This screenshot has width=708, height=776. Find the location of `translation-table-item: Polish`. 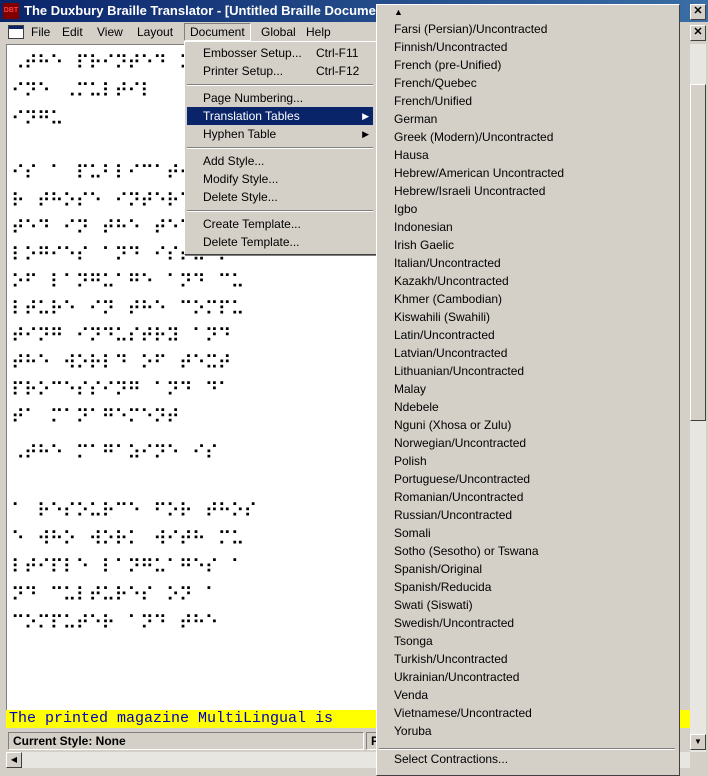

translation-table-item: Polish is located at coordinates (410, 461).